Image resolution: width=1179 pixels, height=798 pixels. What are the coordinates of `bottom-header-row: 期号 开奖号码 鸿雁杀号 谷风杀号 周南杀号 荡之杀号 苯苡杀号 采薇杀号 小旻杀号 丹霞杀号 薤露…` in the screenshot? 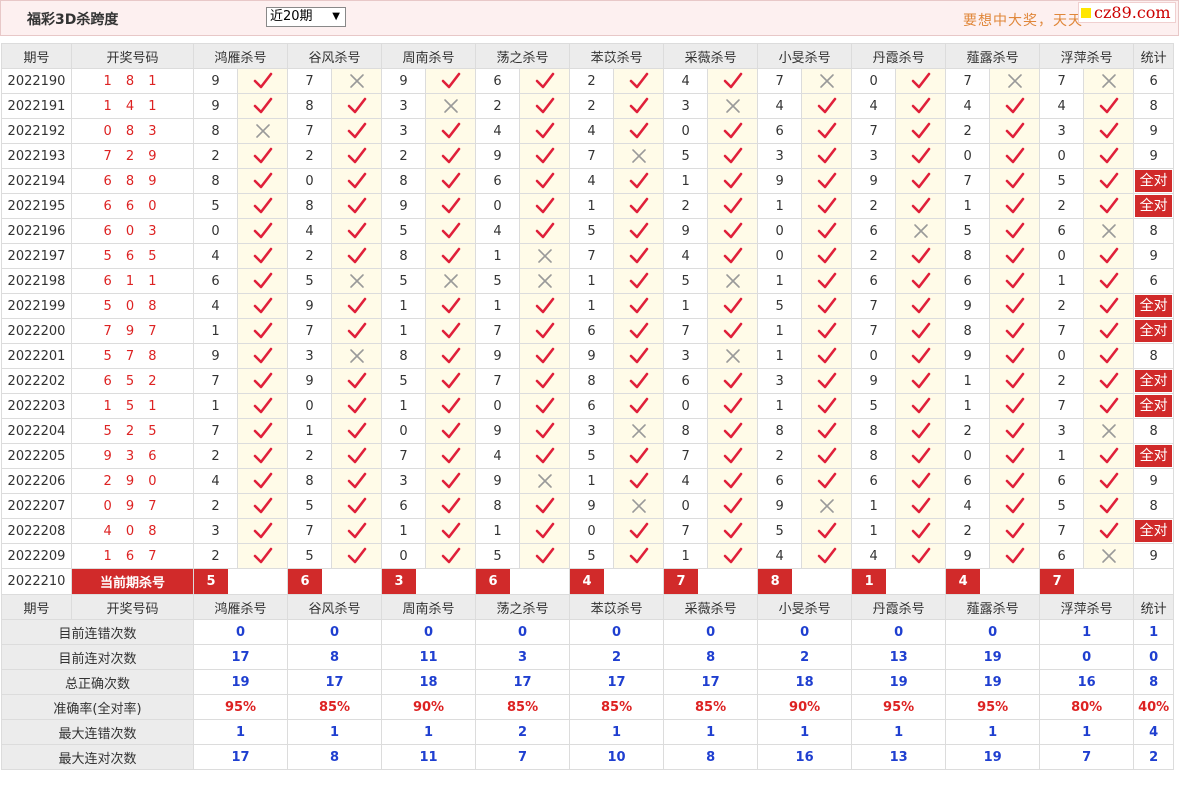 It's located at (588, 607).